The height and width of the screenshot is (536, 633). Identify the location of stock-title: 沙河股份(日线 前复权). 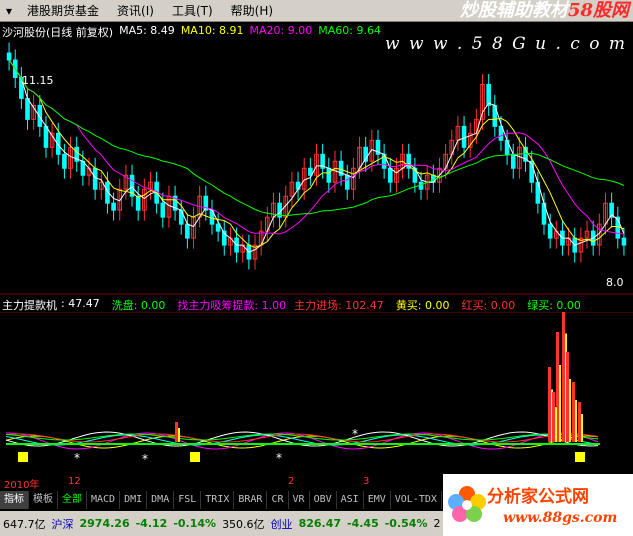
(57, 31).